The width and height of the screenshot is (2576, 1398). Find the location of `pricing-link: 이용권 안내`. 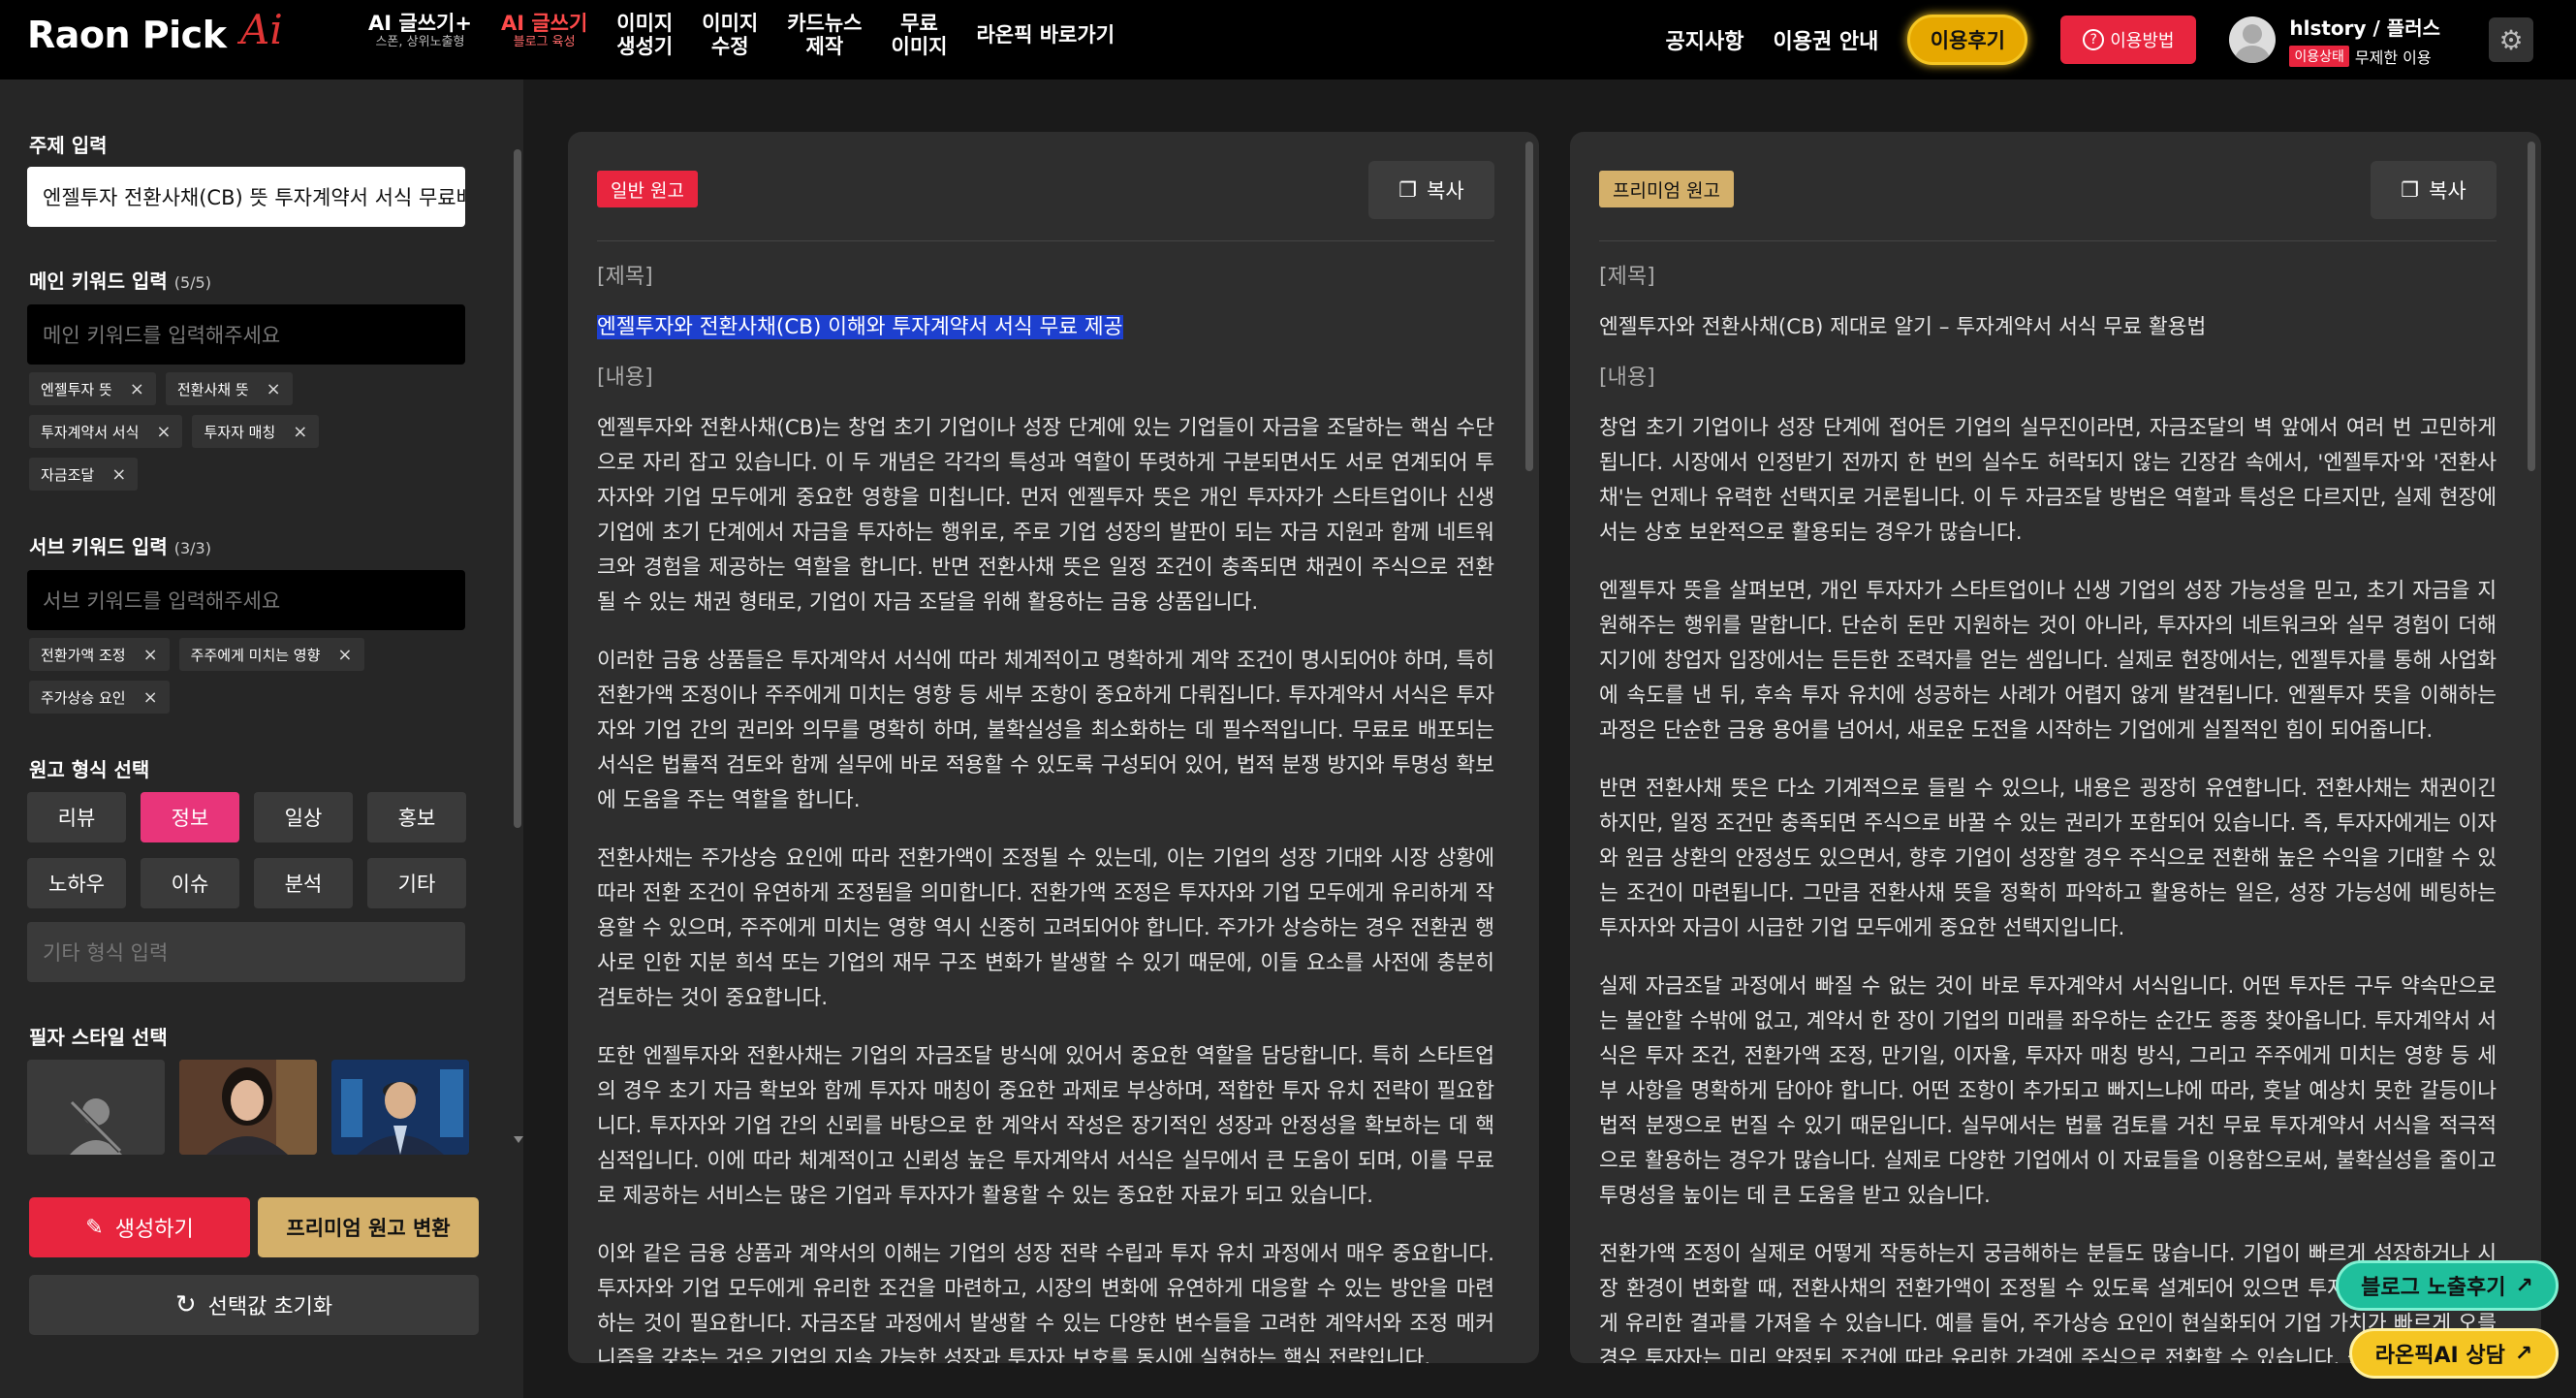

pricing-link: 이용권 안내 is located at coordinates (1825, 39).